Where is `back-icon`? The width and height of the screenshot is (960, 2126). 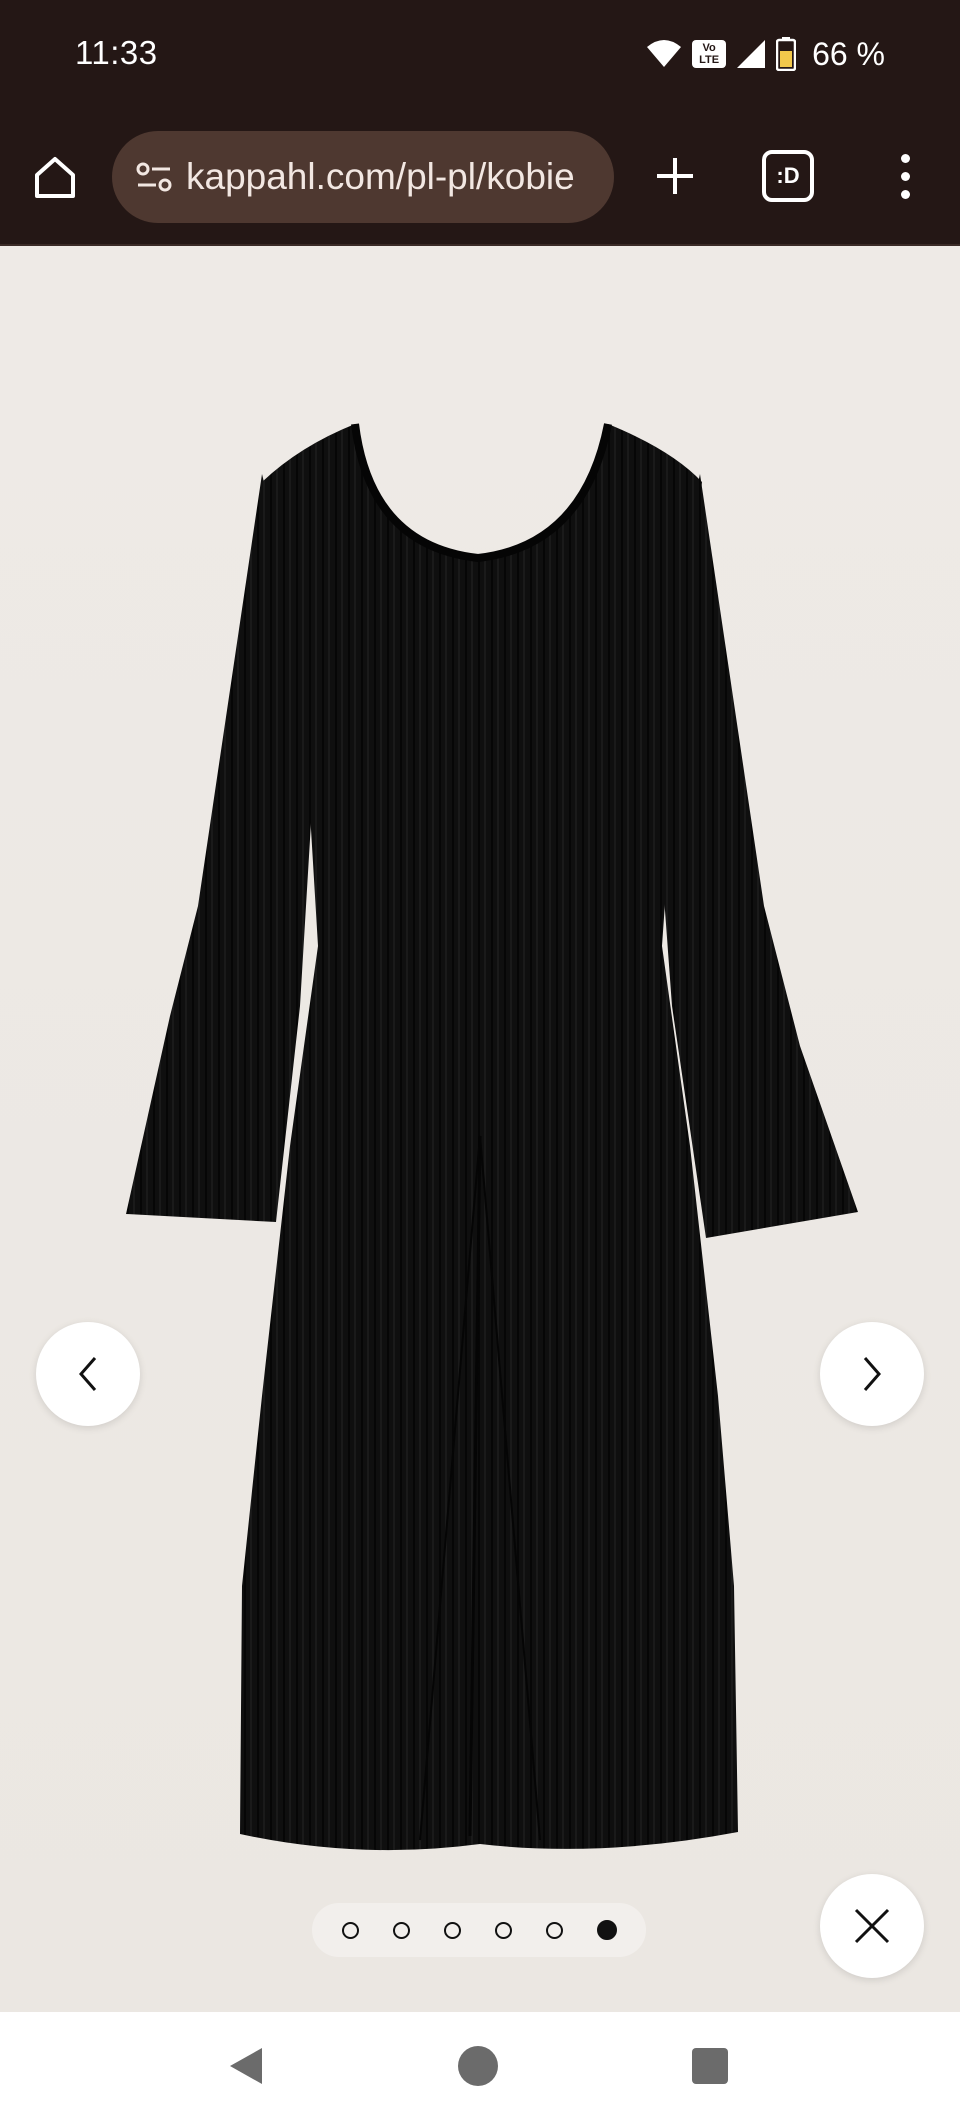 back-icon is located at coordinates (246, 2066).